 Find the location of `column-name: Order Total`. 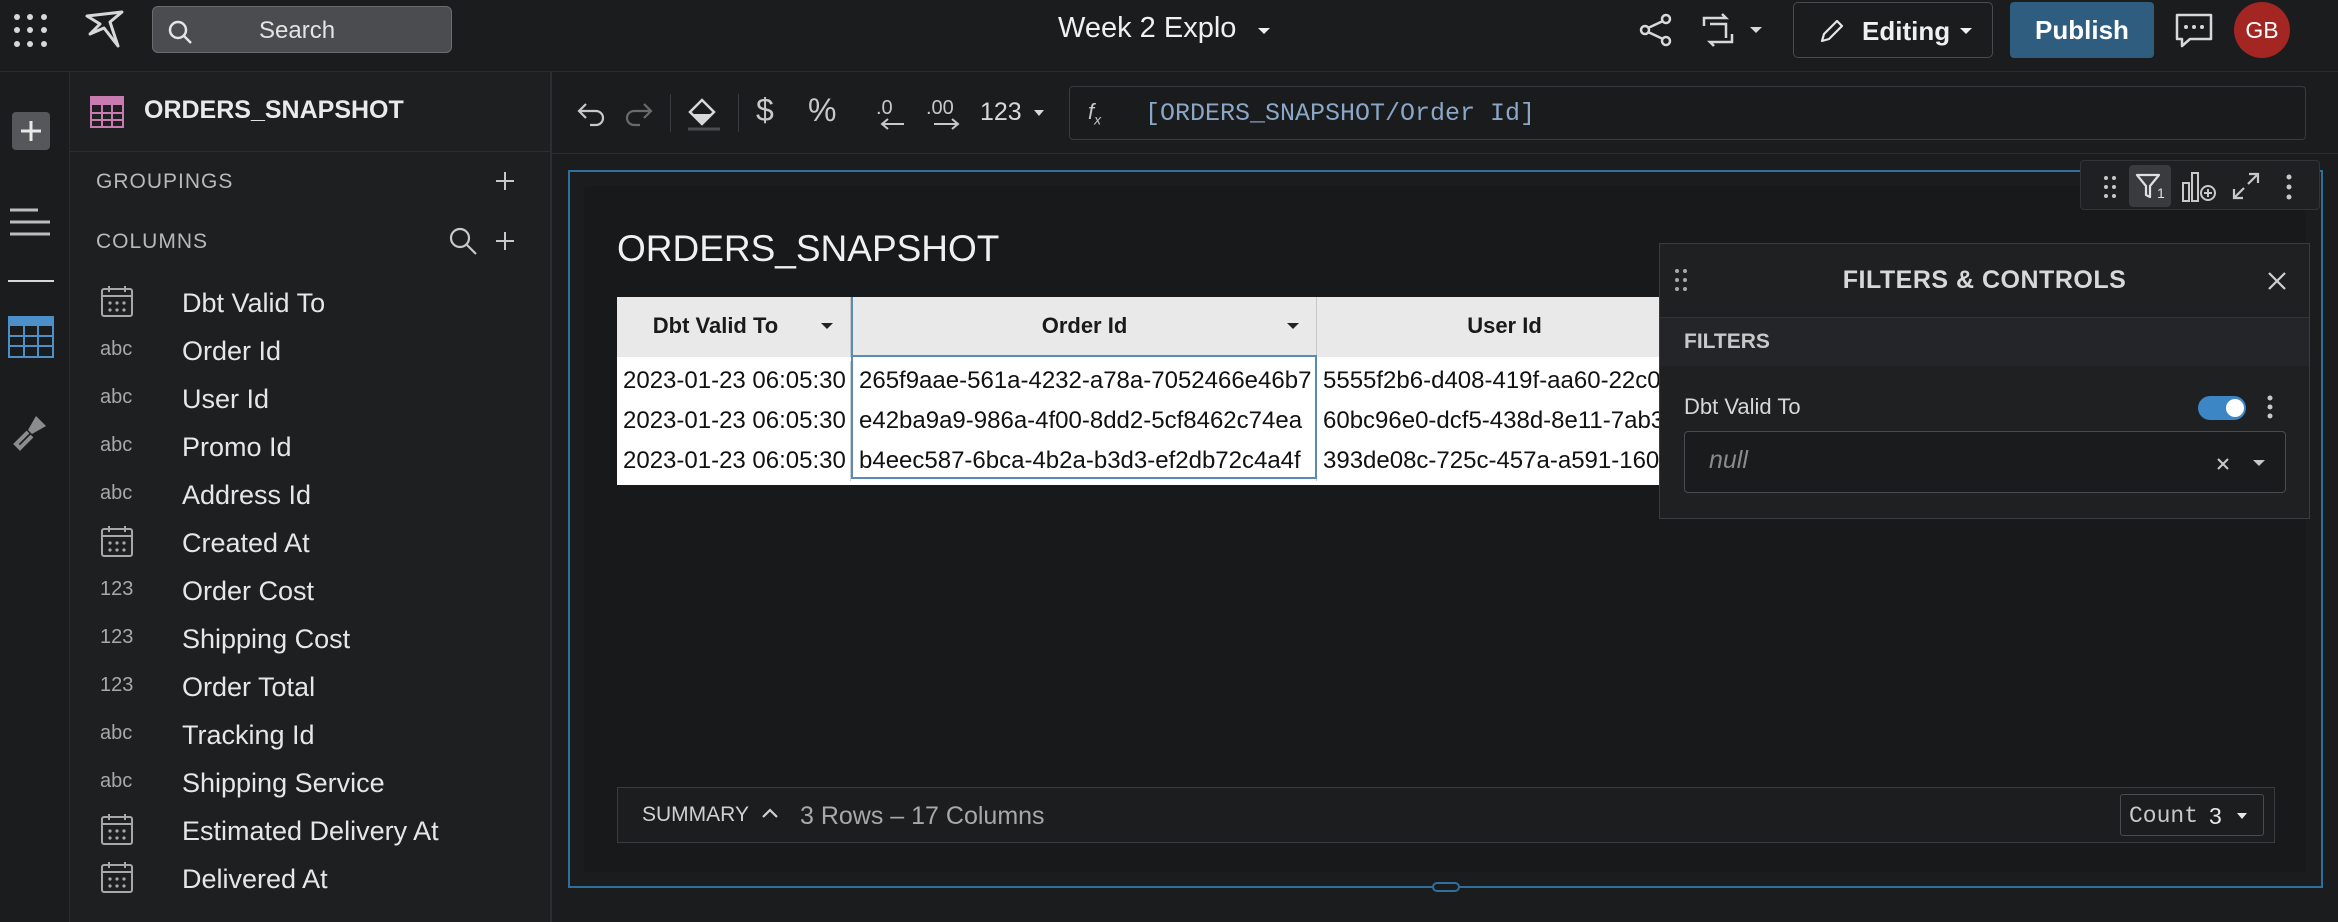

column-name: Order Total is located at coordinates (249, 687).